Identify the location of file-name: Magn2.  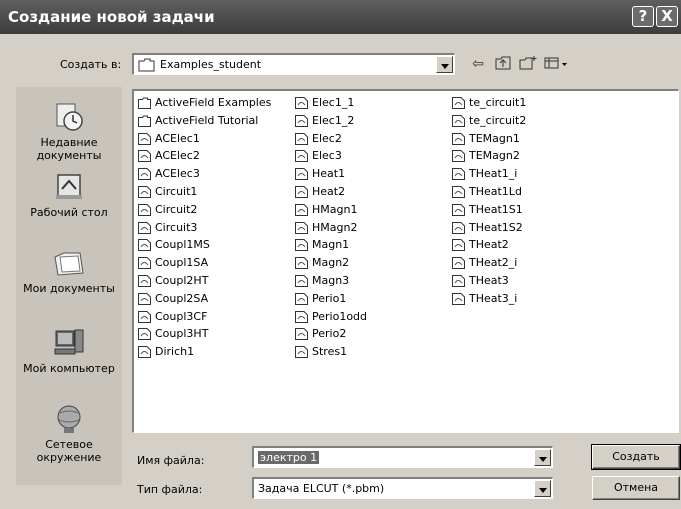
(331, 263).